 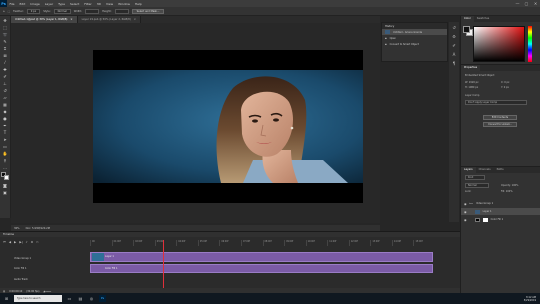 What do you see at coordinates (509, 185) in the screenshot?
I see `opacity-value: Opacity: 100%` at bounding box center [509, 185].